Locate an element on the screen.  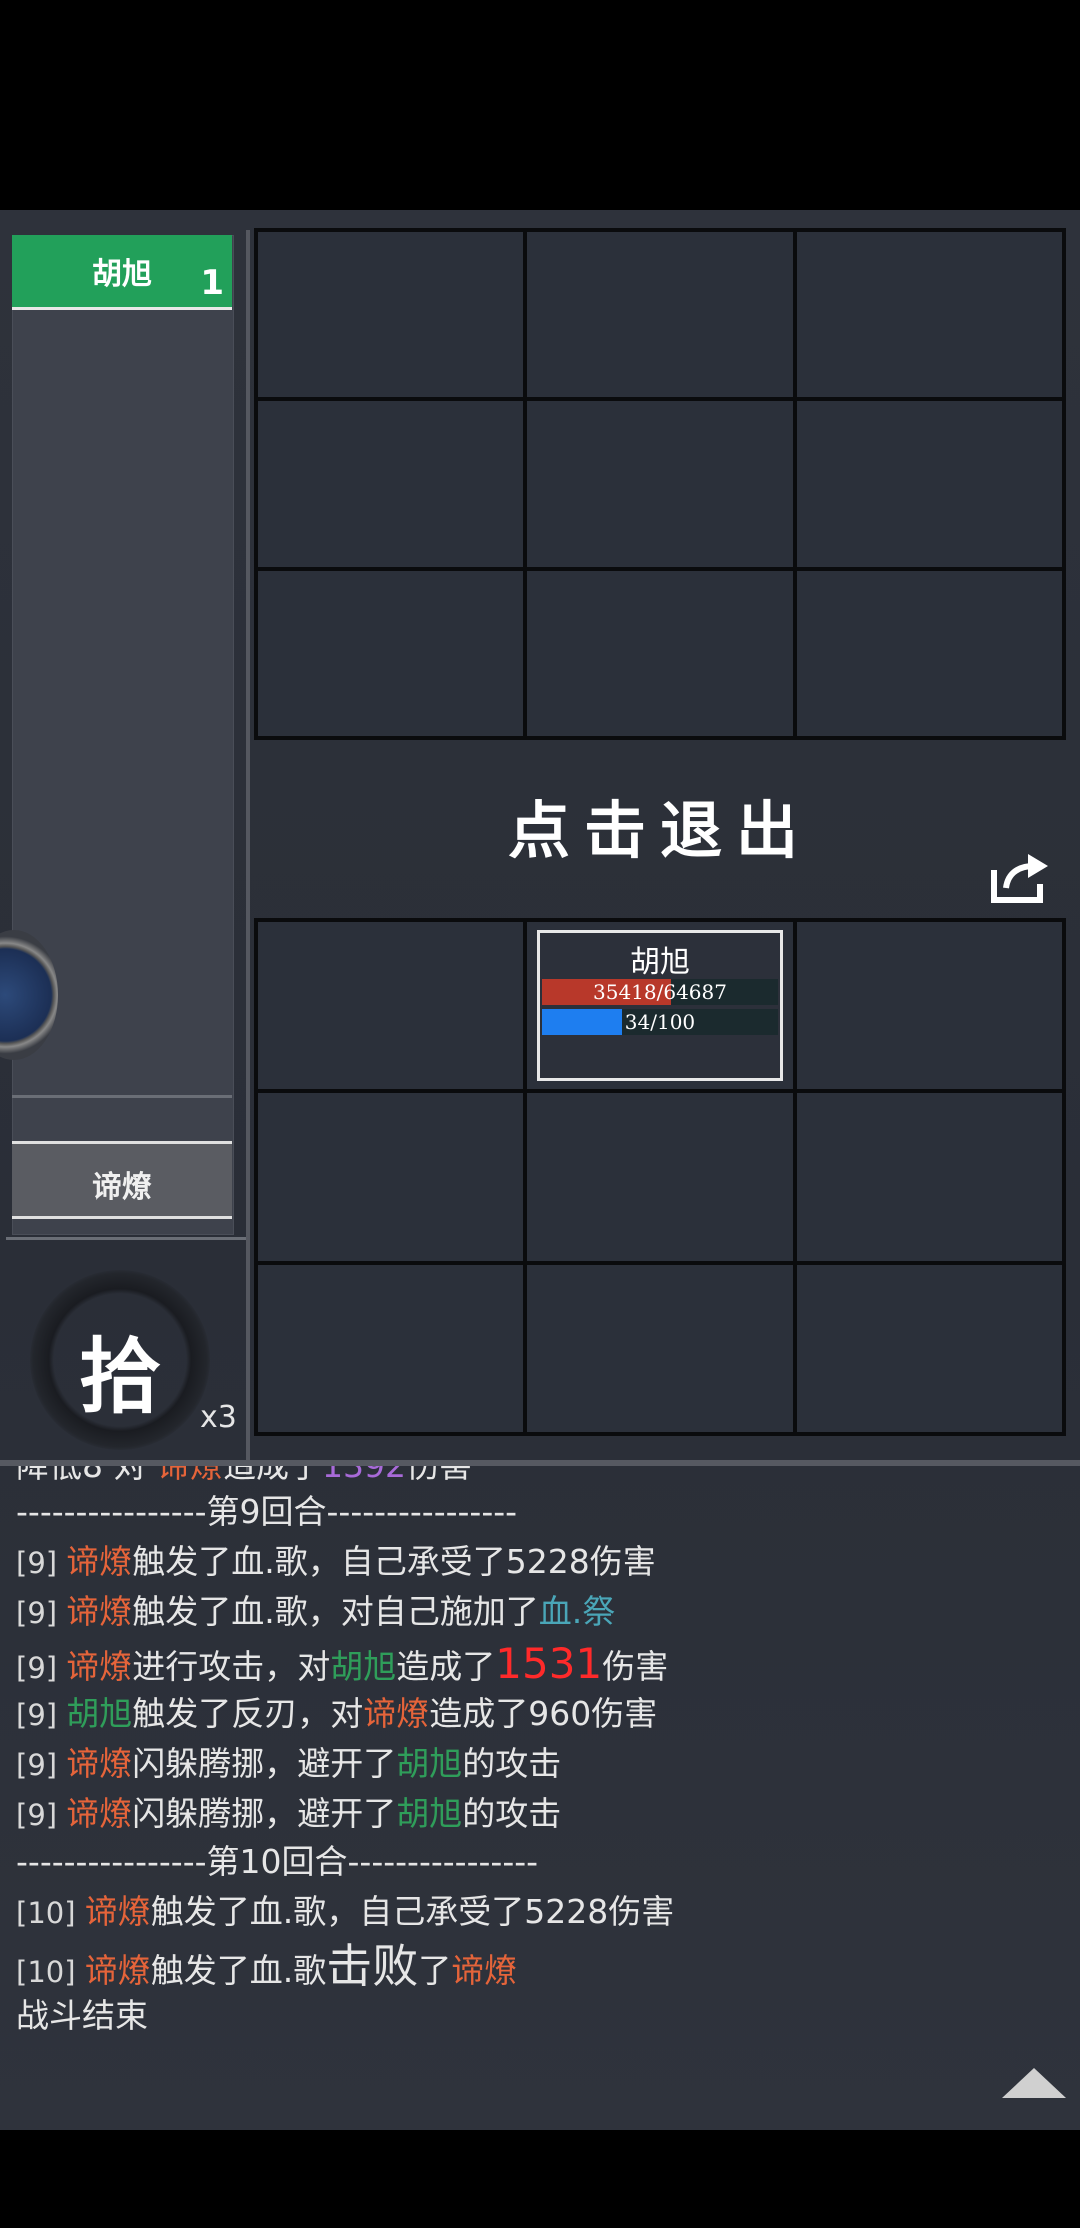
round-separator: ----------------第10回合---------------- is located at coordinates (277, 1861).